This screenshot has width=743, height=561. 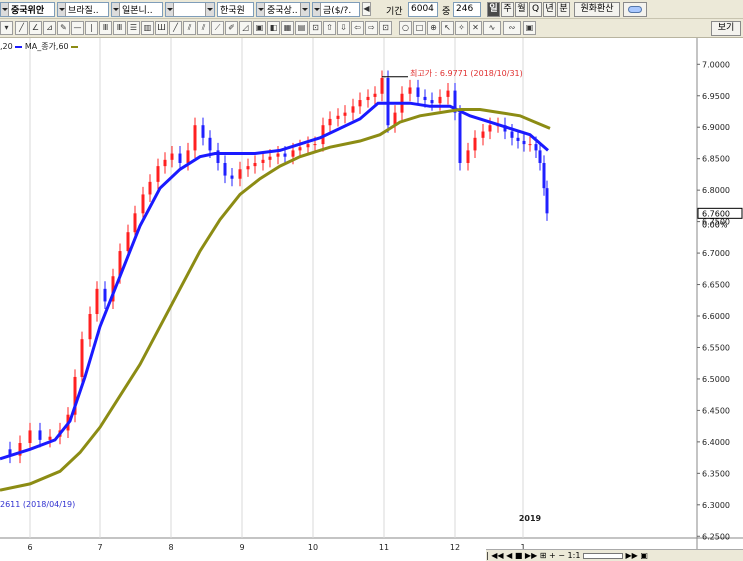 I want to click on arrow-up-icon: ⇧, so click(x=329, y=28).